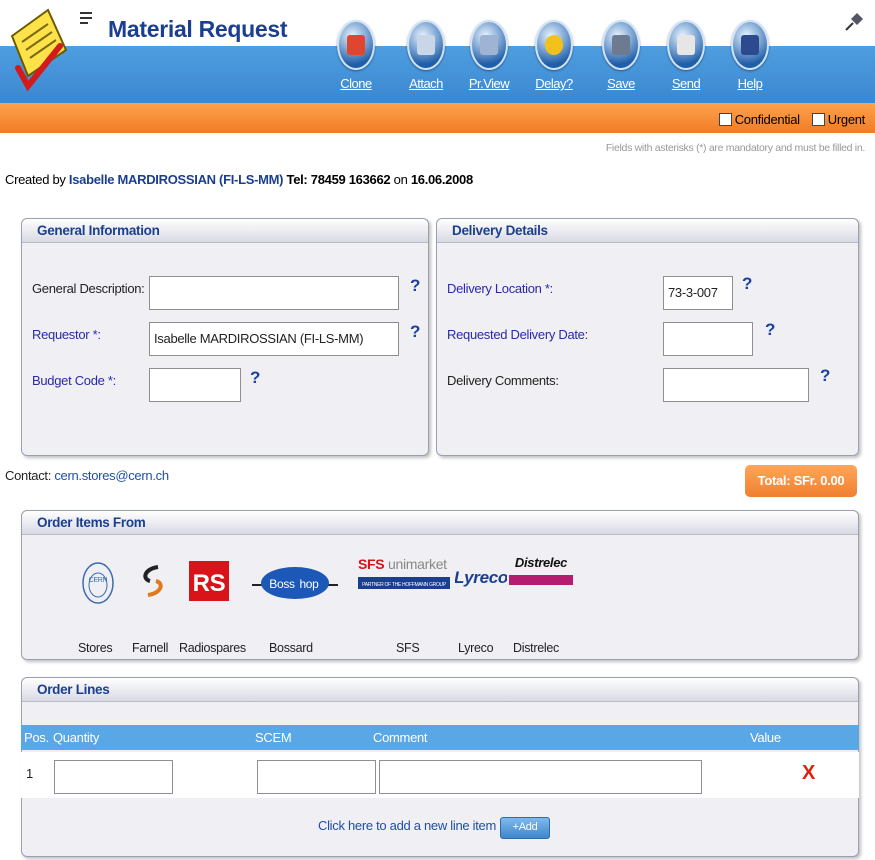 This screenshot has height=860, width=875. What do you see at coordinates (853, 23) in the screenshot?
I see `pin-icon` at bounding box center [853, 23].